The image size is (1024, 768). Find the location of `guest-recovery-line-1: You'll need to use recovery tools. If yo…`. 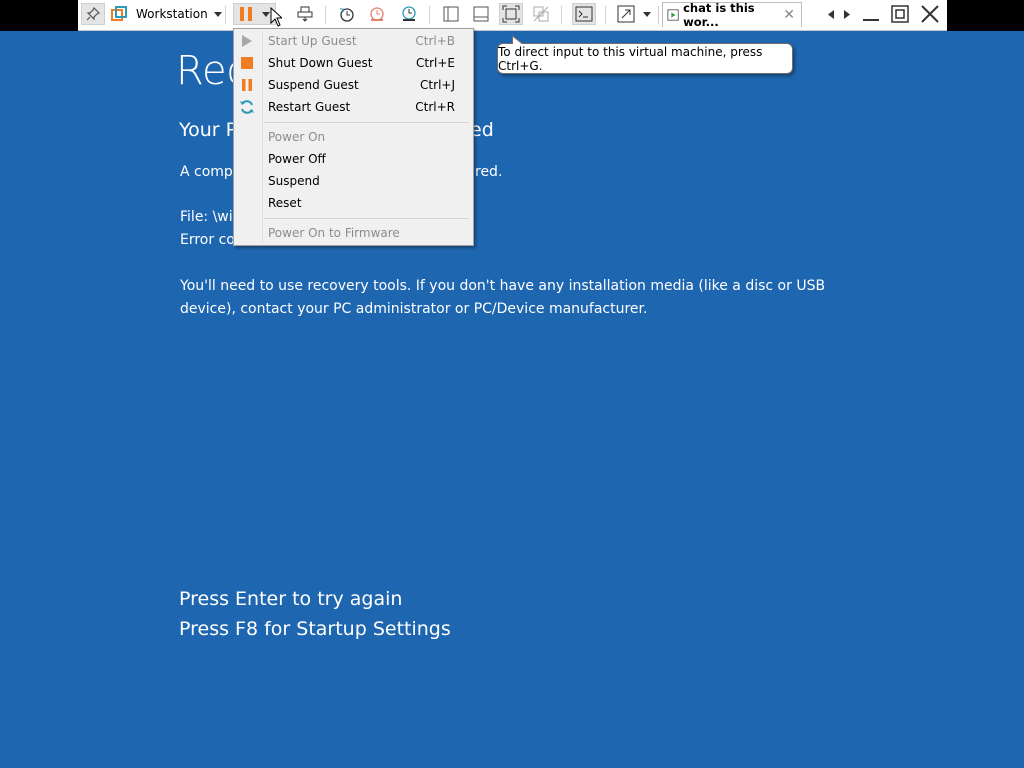

guest-recovery-line-1: You'll need to use recovery tools. If yo… is located at coordinates (503, 286).